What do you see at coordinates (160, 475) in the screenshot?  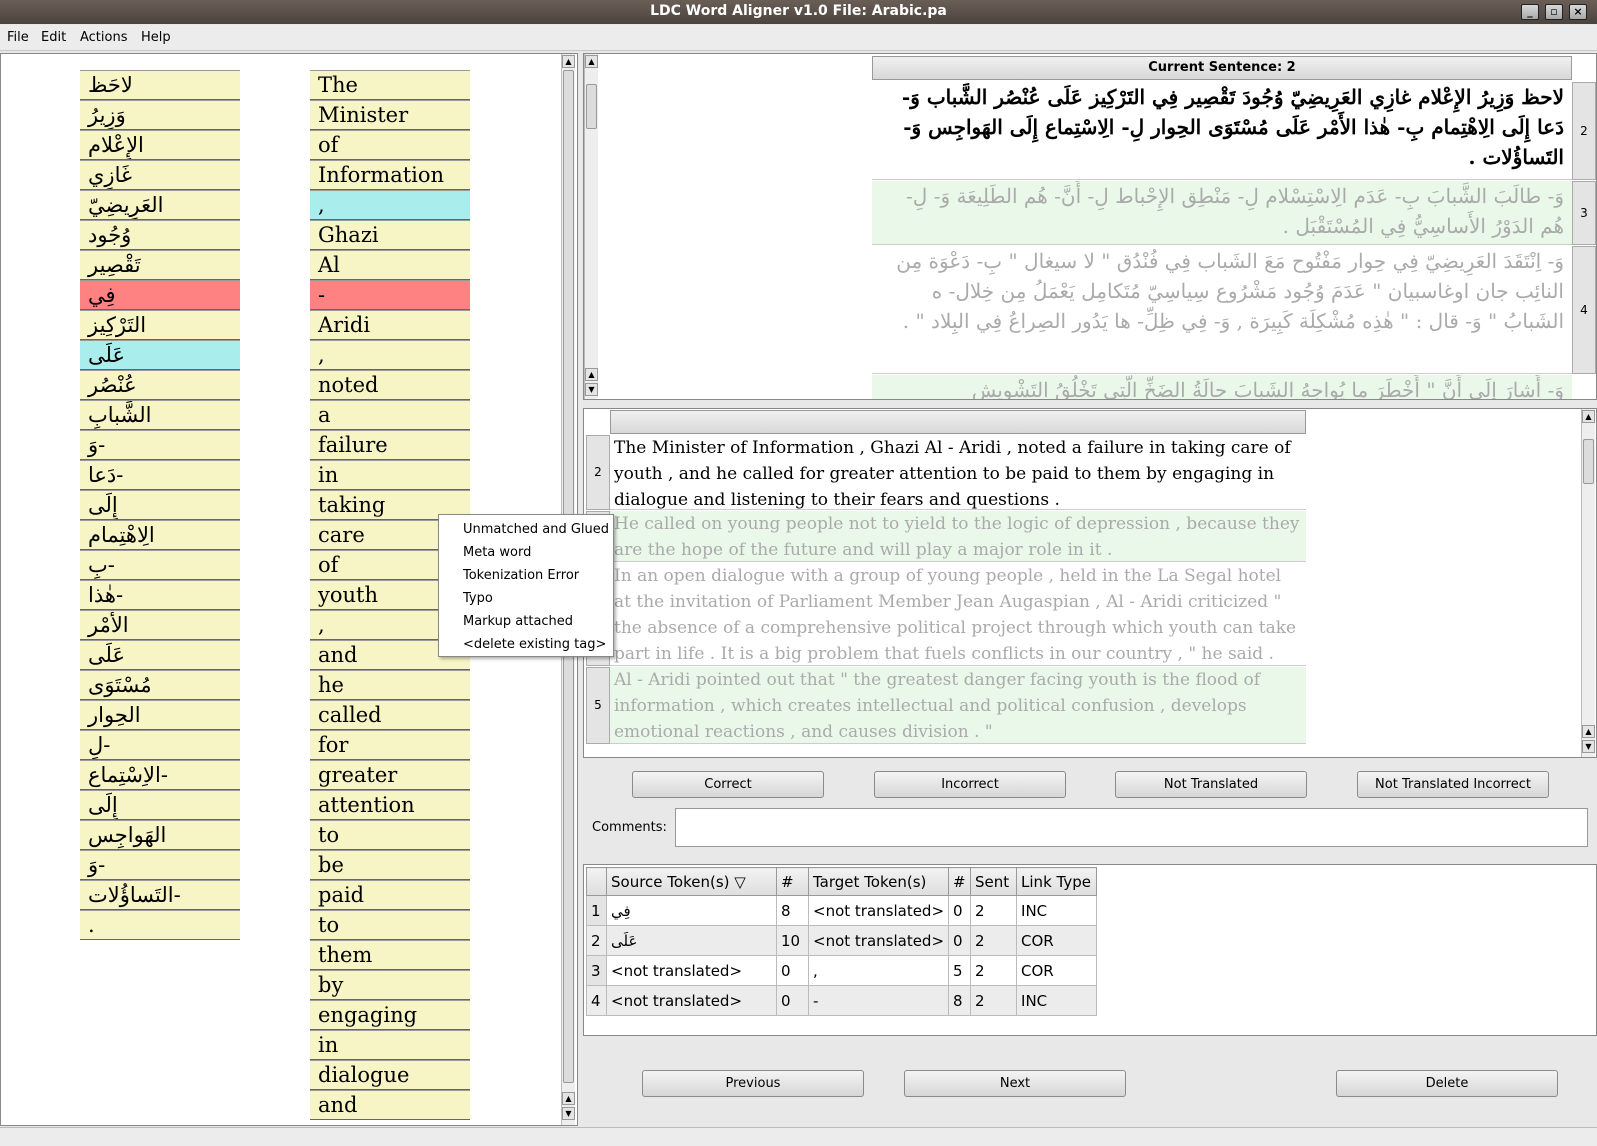 I see `source-token: دَعا-` at bounding box center [160, 475].